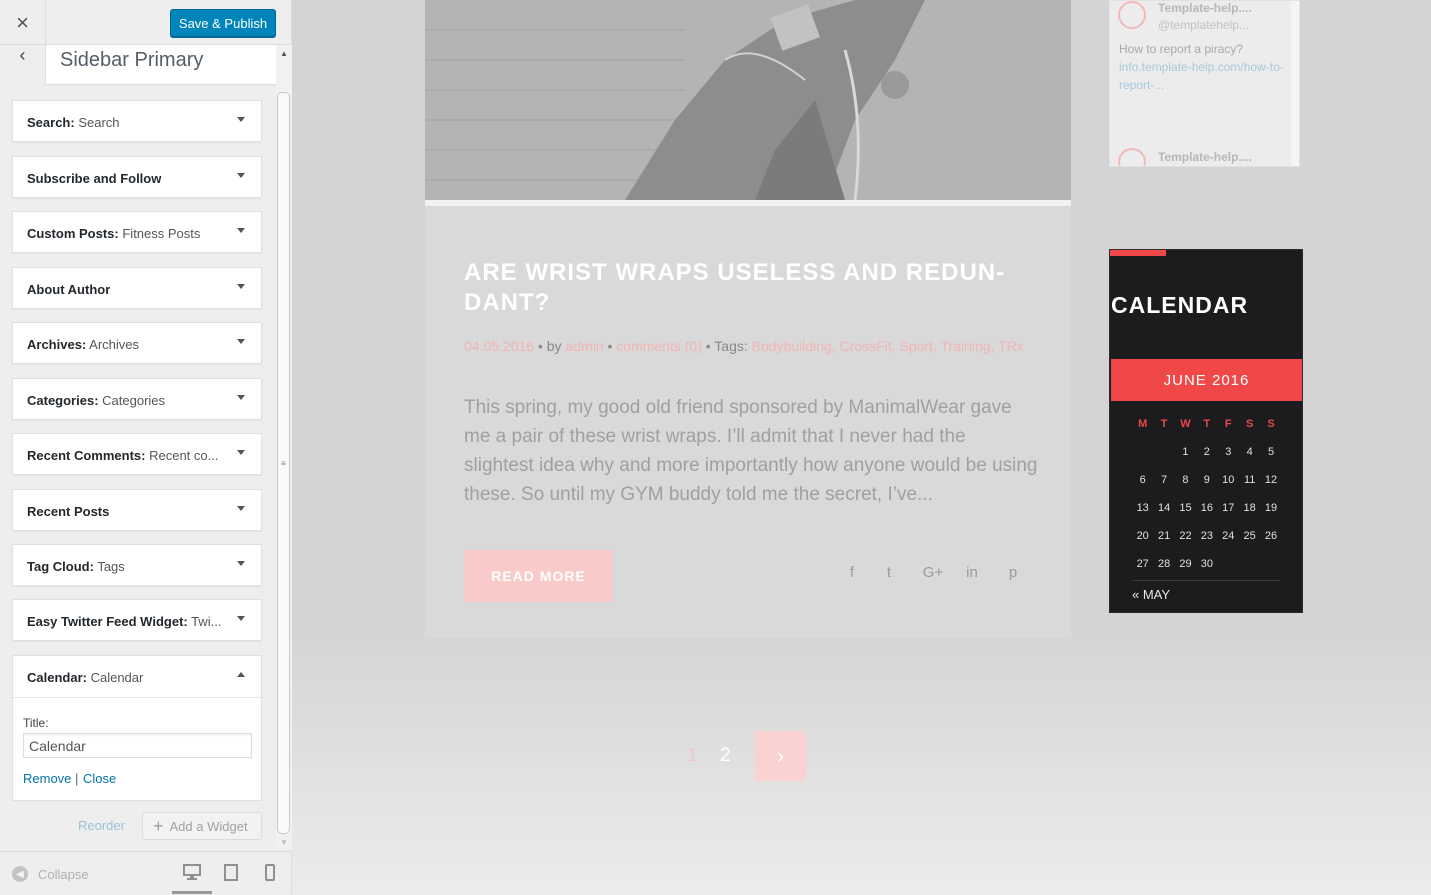 Image resolution: width=1431 pixels, height=895 pixels. Describe the element at coordinates (972, 572) in the screenshot. I see `linkedin-icon: in` at that location.